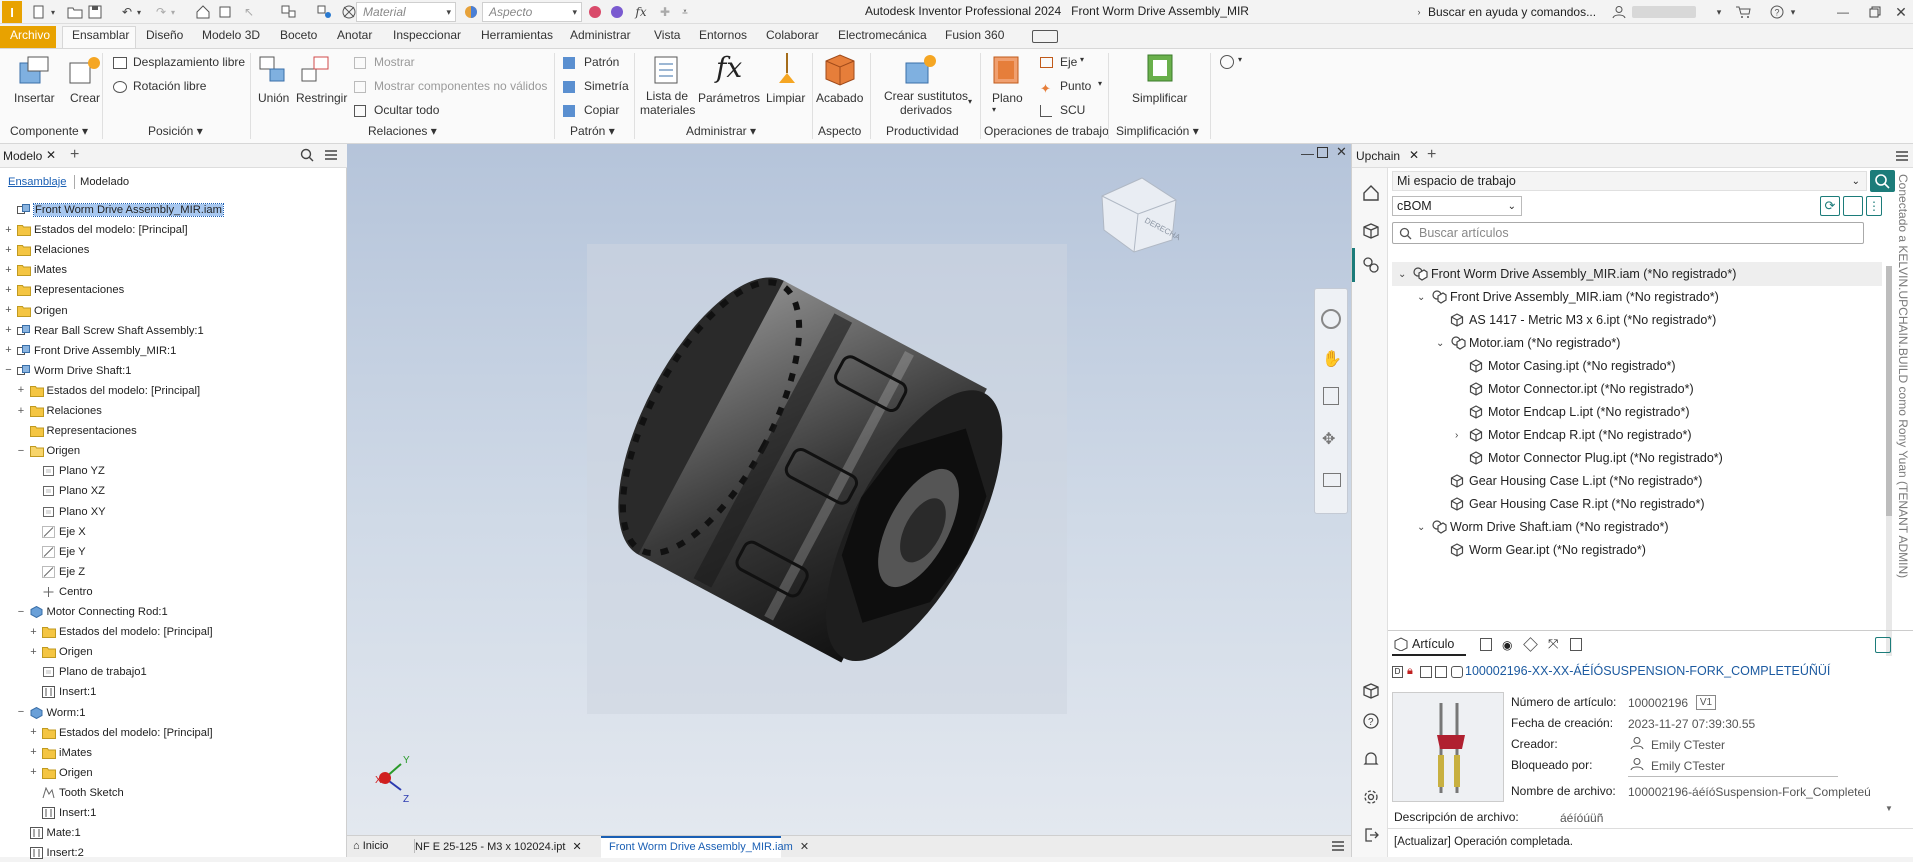 The height and width of the screenshot is (862, 1913). What do you see at coordinates (169, 86) in the screenshot?
I see `rotacion-libre-button: Rotación libre` at bounding box center [169, 86].